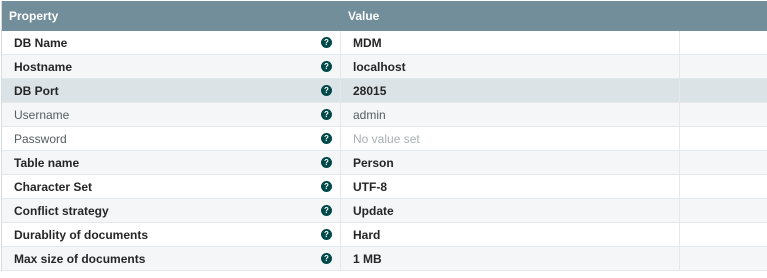 Image resolution: width=767 pixels, height=278 pixels. Describe the element at coordinates (61, 210) in the screenshot. I see `property-name: Conflict strategy` at that location.